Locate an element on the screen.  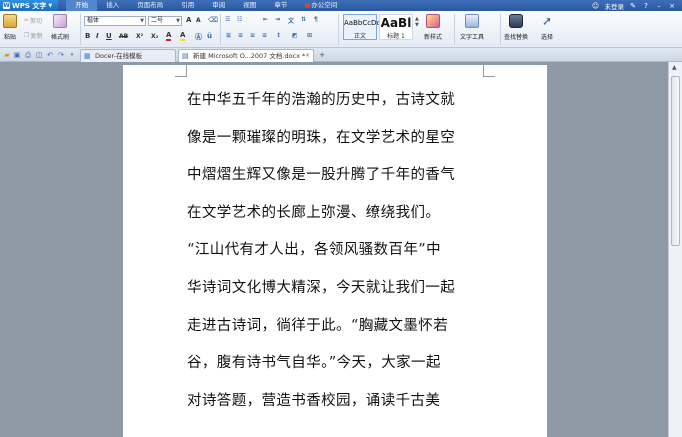
align-center-icon: ≡ is located at coordinates (240, 35).